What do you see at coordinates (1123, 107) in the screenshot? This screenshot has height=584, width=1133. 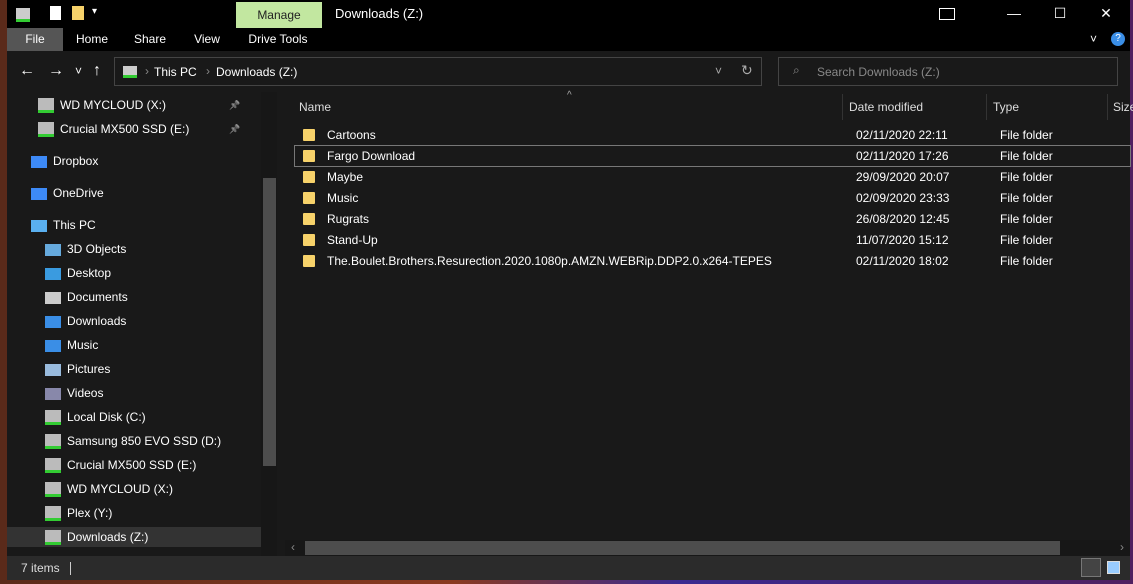 I see `column-header-size: Size` at bounding box center [1123, 107].